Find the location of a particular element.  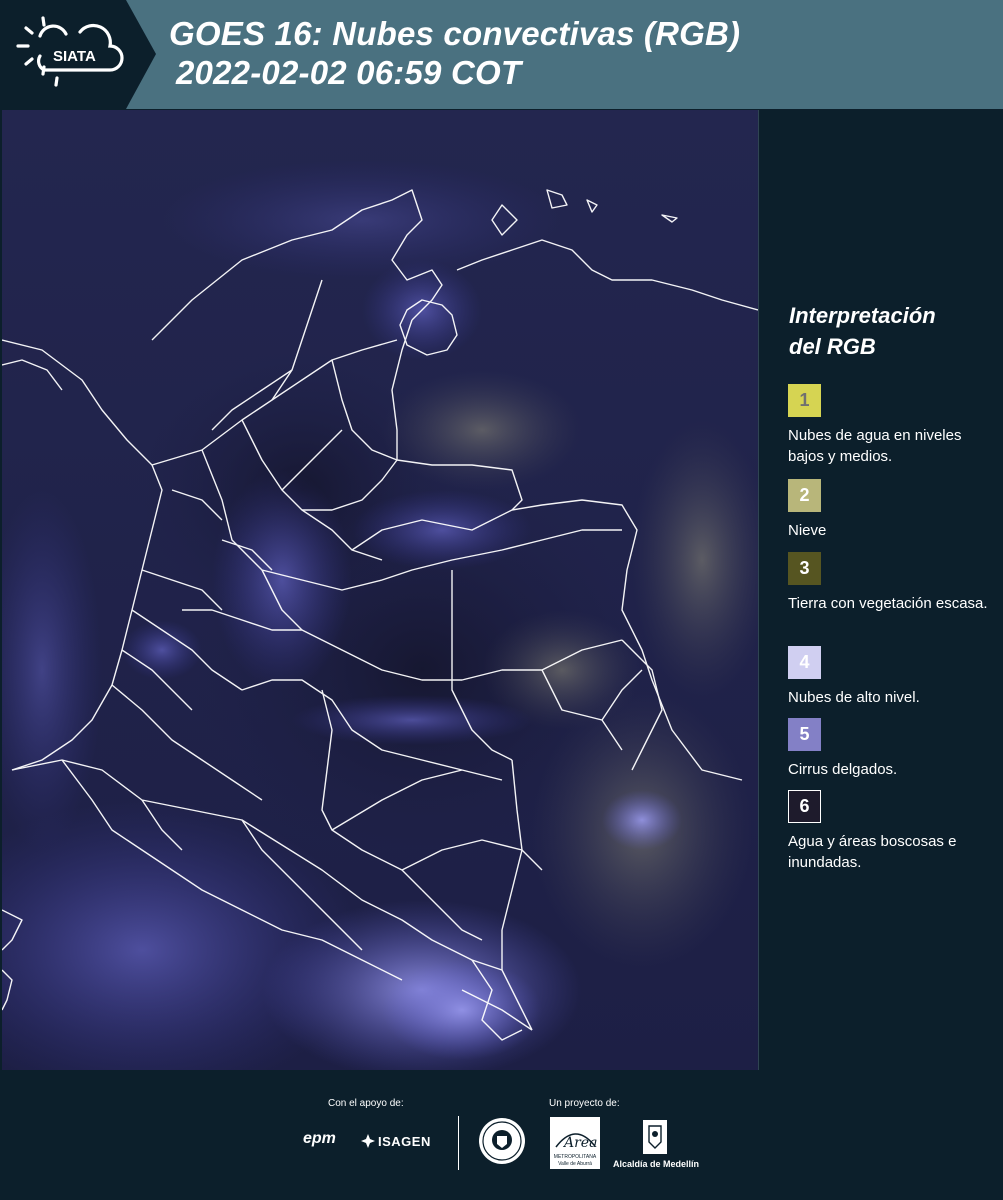

siata-logo-text: SIATA is located at coordinates (74, 56).